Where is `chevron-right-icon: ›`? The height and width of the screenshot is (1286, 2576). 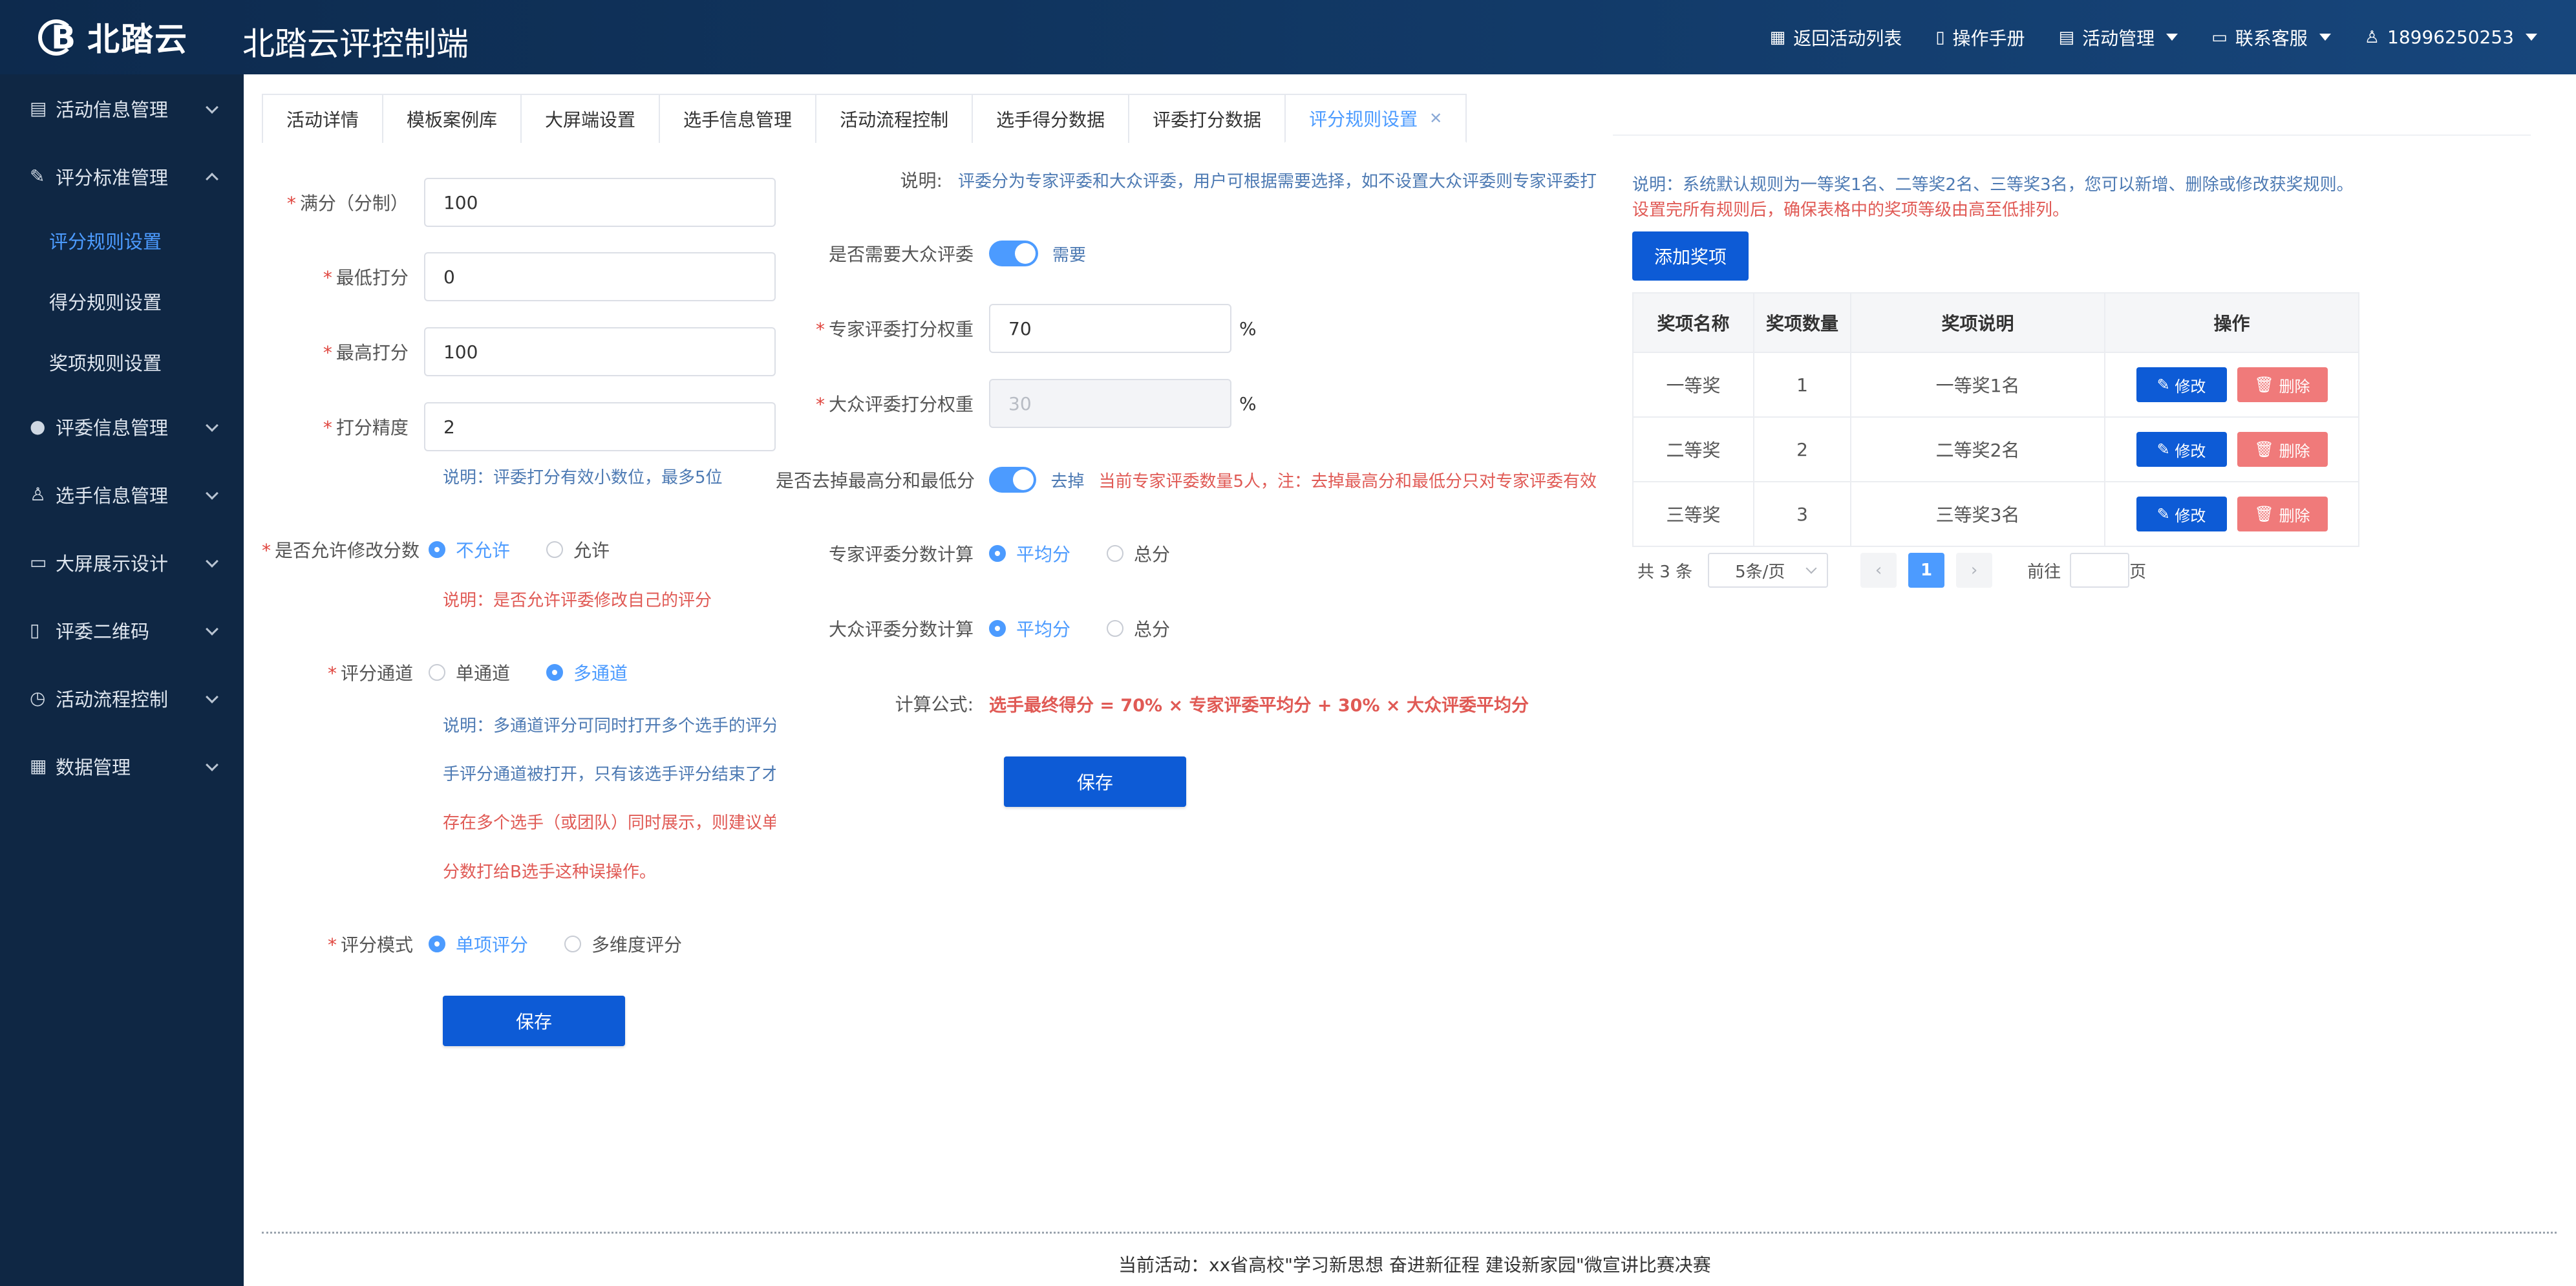 chevron-right-icon: › is located at coordinates (1974, 570).